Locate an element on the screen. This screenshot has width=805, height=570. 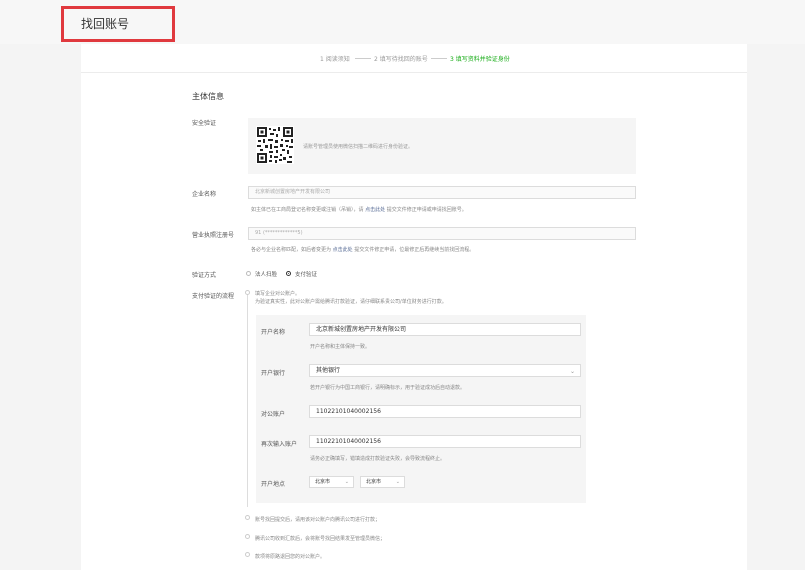
bank-select-value: 其他银行 is located at coordinates (328, 370).